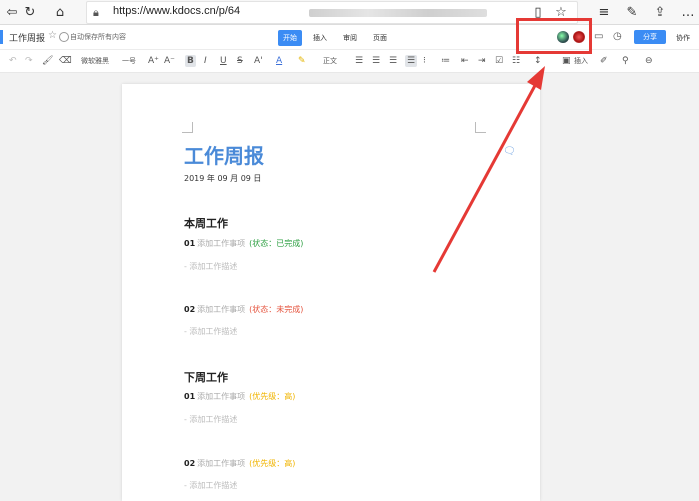  I want to click on find-replace-icon: ✐, so click(604, 61).